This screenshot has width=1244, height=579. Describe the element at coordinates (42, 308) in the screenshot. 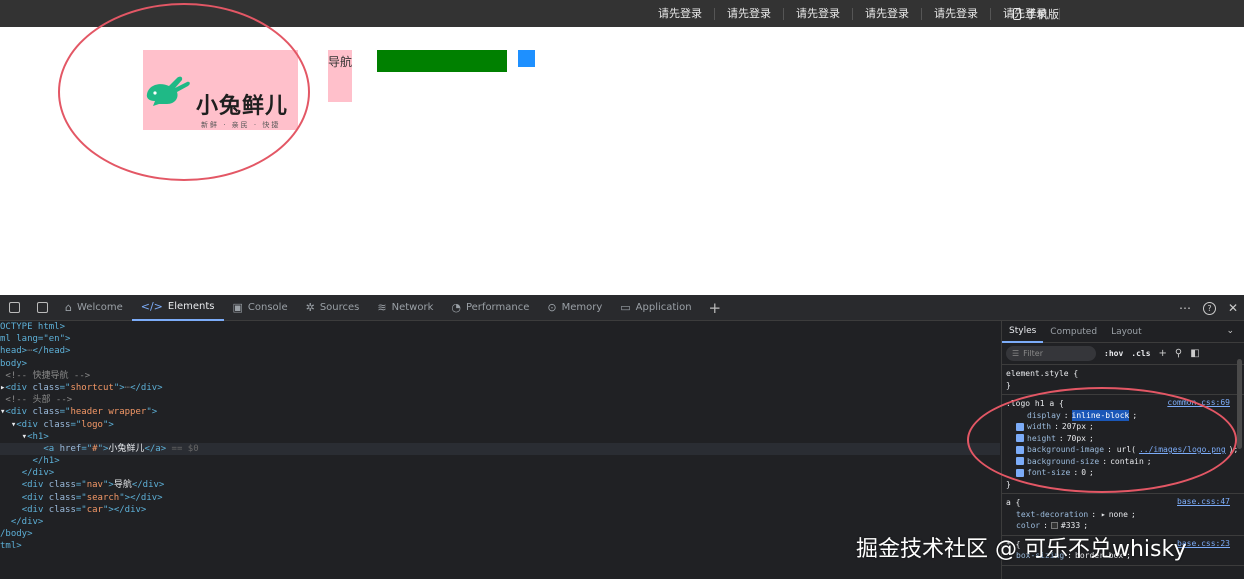

I see `device-toolbar-button` at that location.